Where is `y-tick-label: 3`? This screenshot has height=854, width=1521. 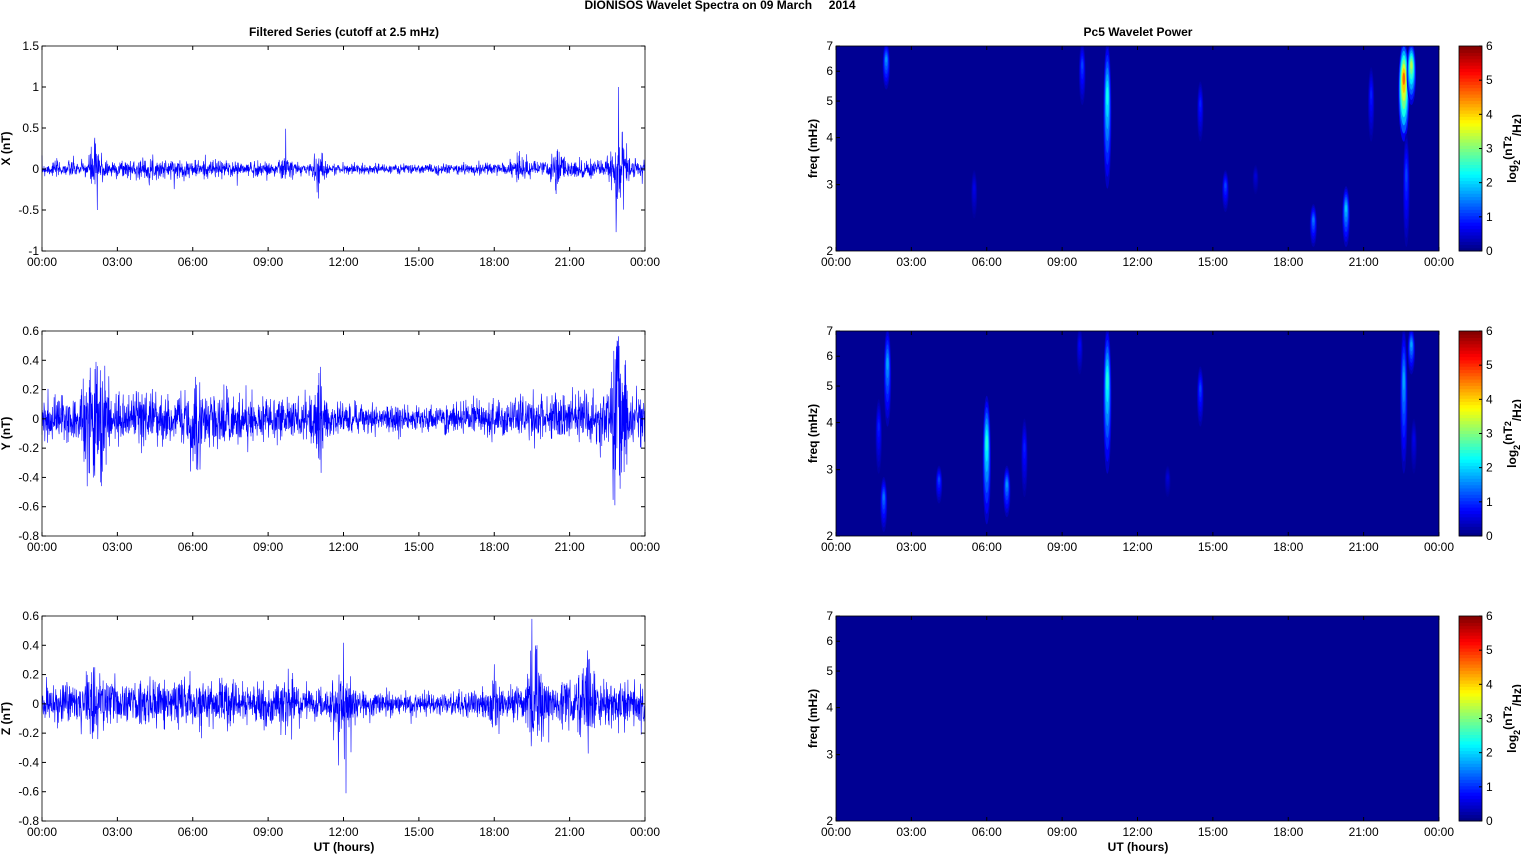 y-tick-label: 3 is located at coordinates (829, 755).